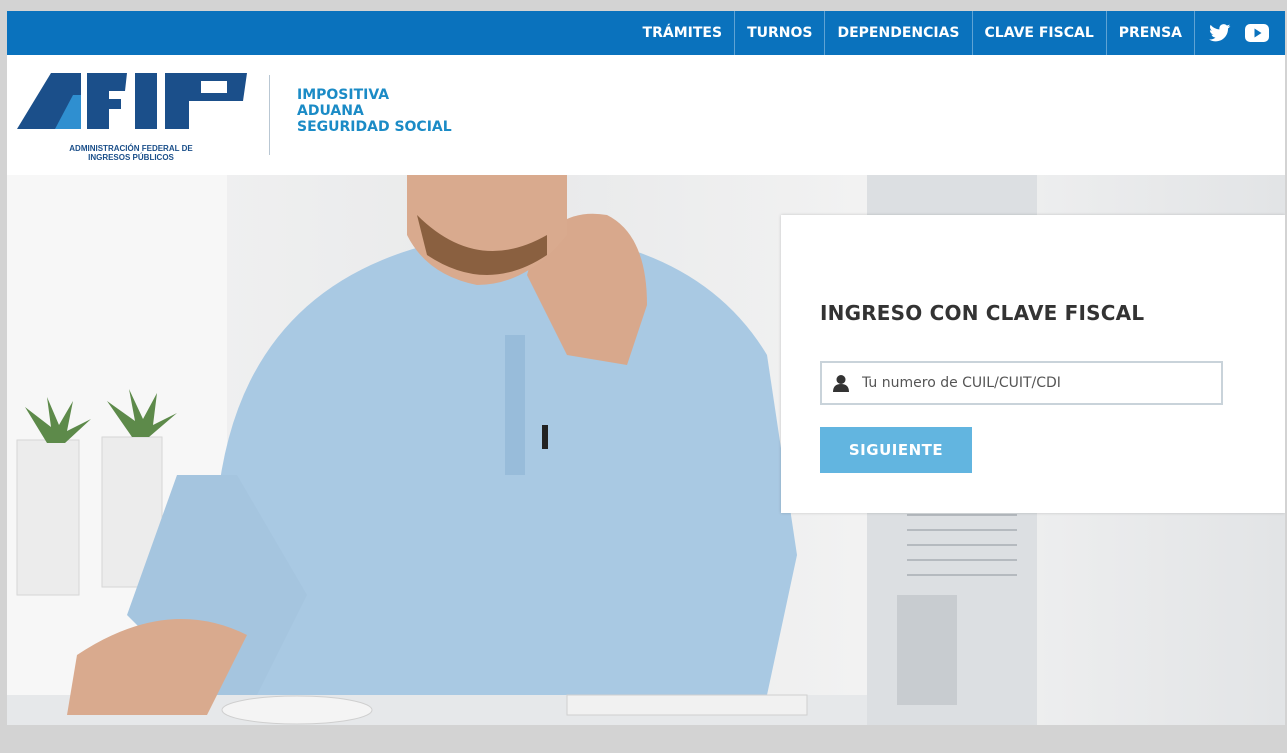  I want to click on nav-dependencias: DEPENDENCIAS, so click(897, 33).